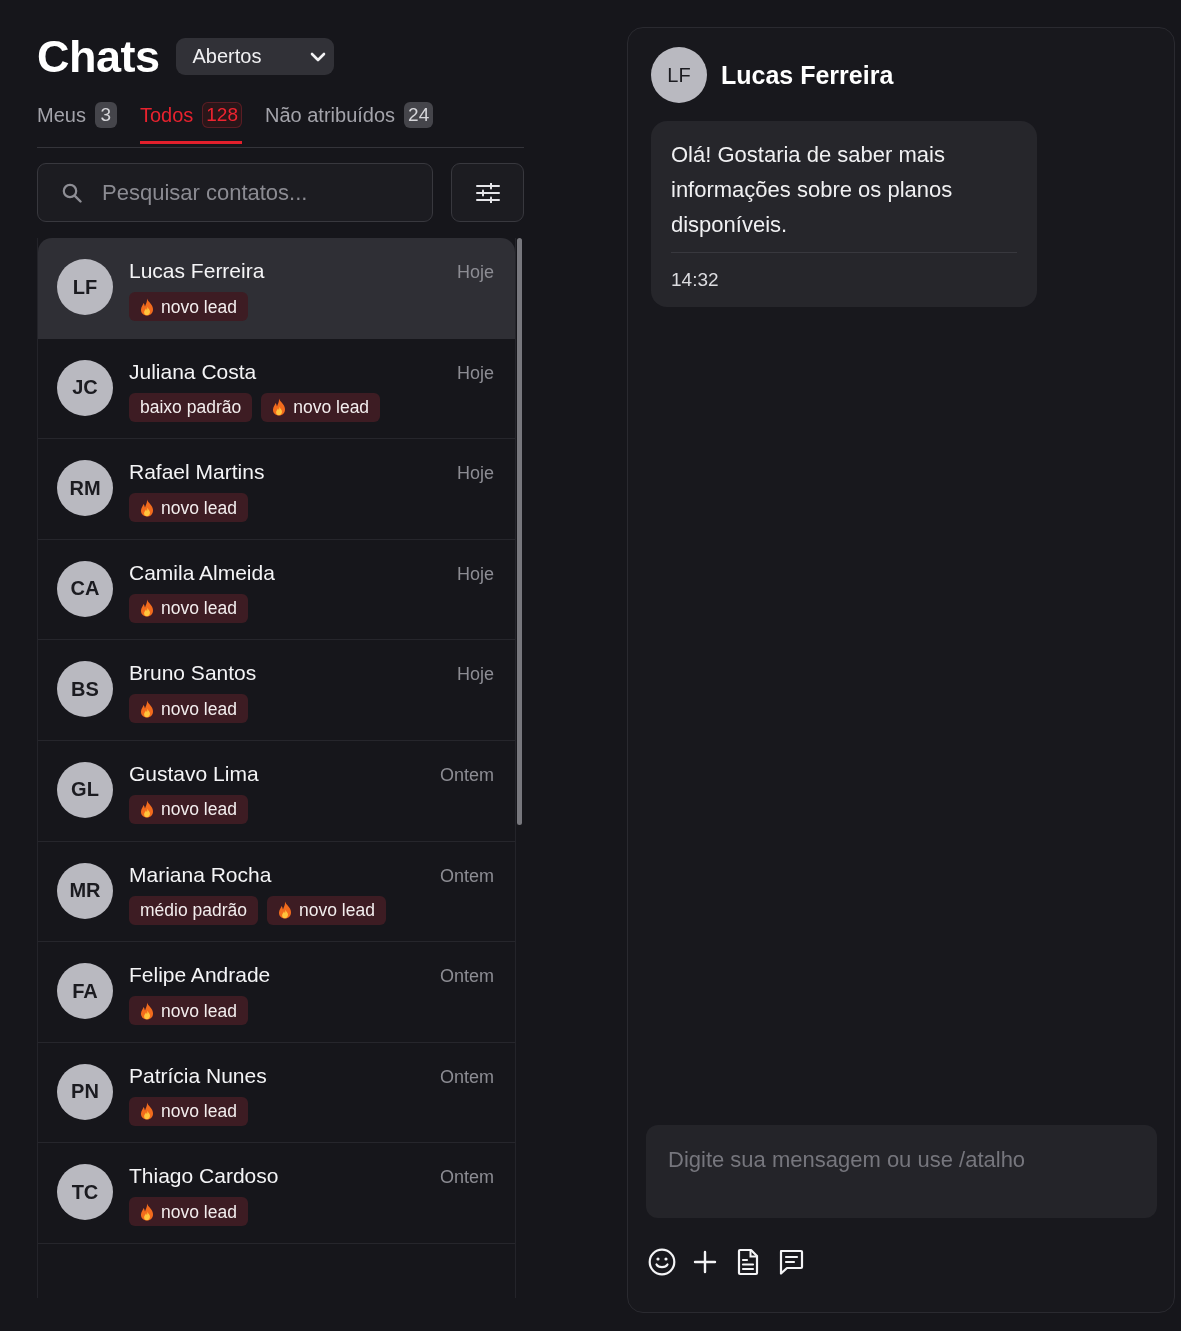 The height and width of the screenshot is (1331, 1181). What do you see at coordinates (85, 387) in the screenshot?
I see `avatar: JC` at bounding box center [85, 387].